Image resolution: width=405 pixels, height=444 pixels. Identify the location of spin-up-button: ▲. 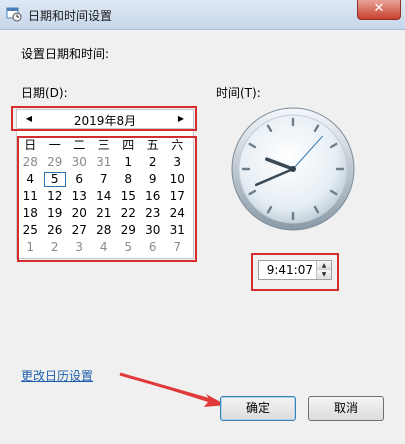
(323, 265).